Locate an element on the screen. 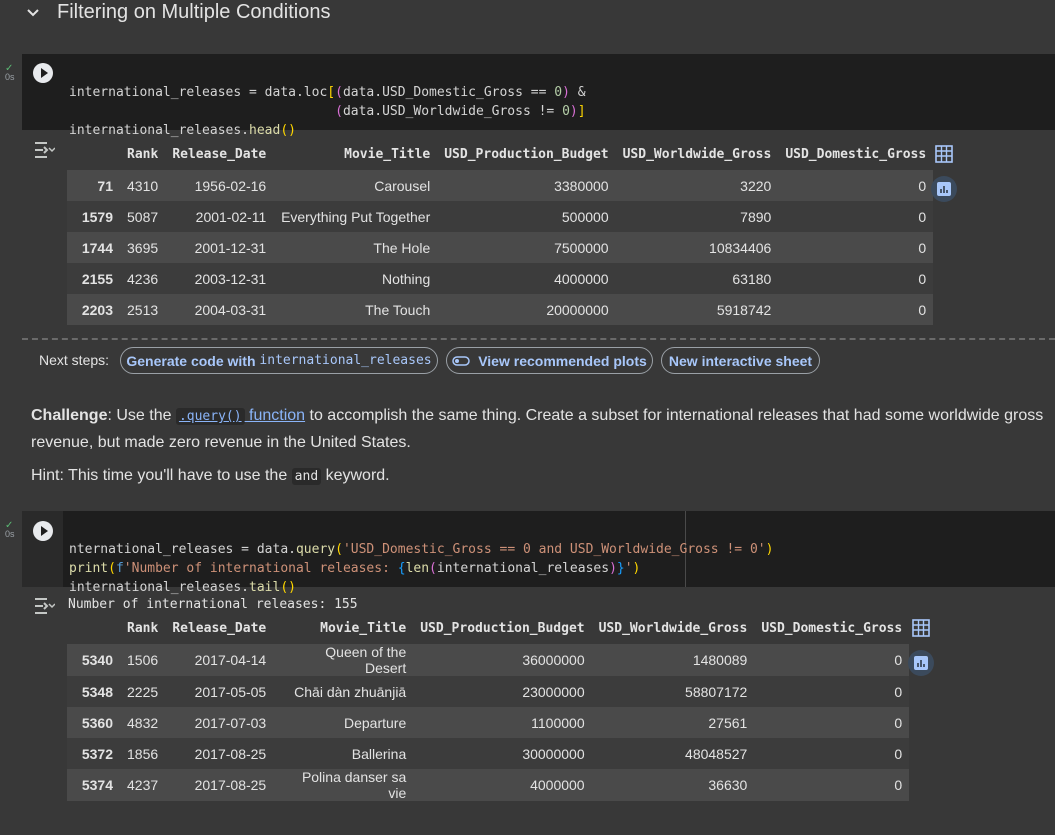 The height and width of the screenshot is (835, 1055). toggle-icon is located at coordinates (461, 360).